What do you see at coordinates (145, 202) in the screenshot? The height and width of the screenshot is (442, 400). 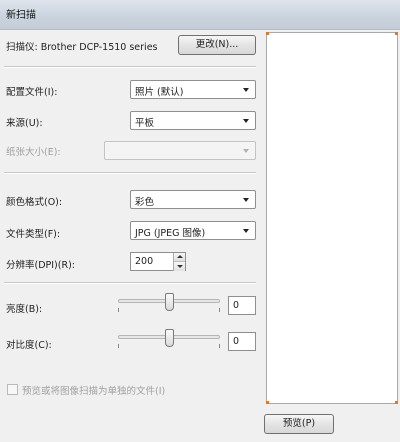 I see `color-format-value: 彩色` at bounding box center [145, 202].